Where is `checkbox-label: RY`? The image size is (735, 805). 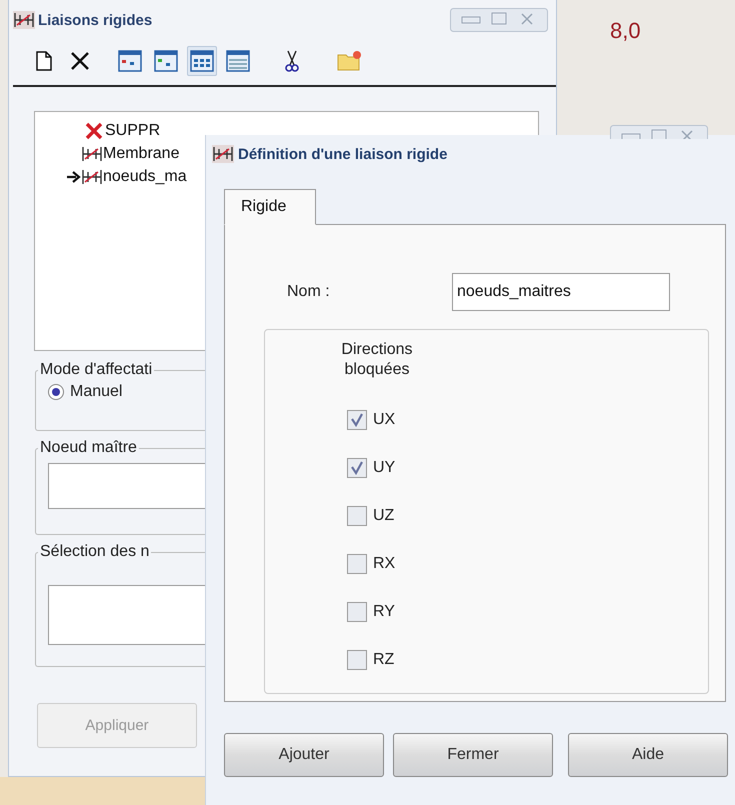
checkbox-label: RY is located at coordinates (384, 612).